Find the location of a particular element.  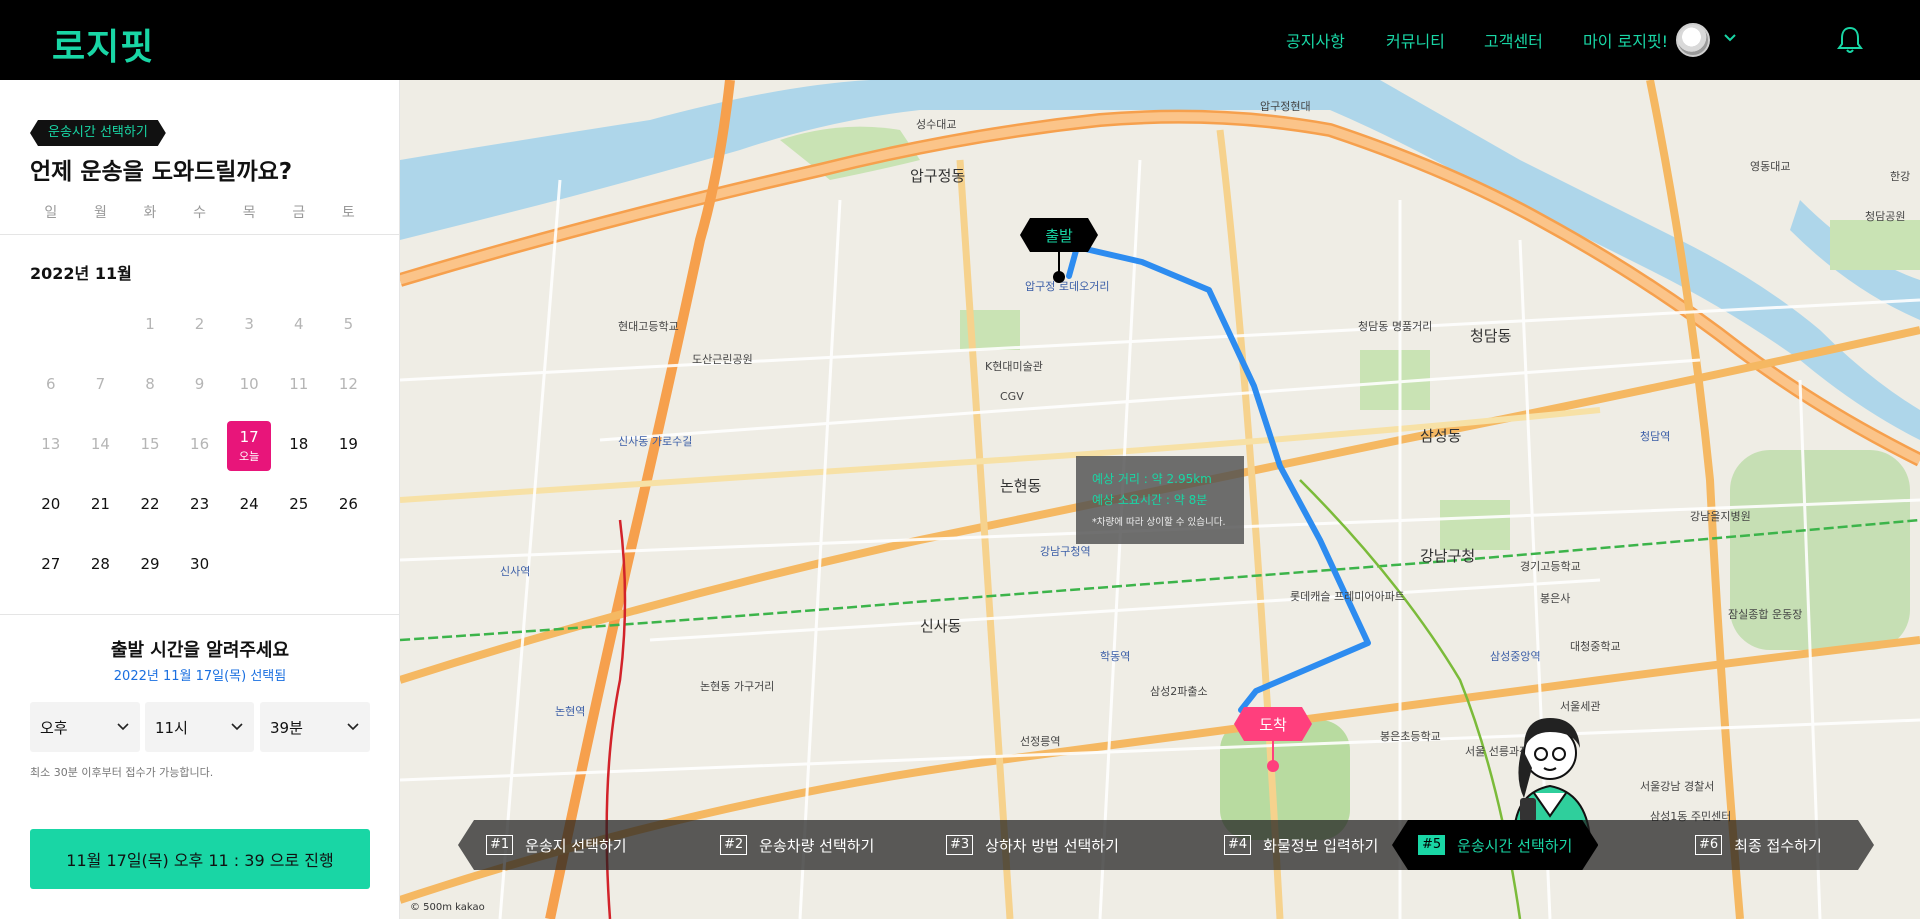

step-2: #2 운송차량 선택하기 is located at coordinates (797, 845).